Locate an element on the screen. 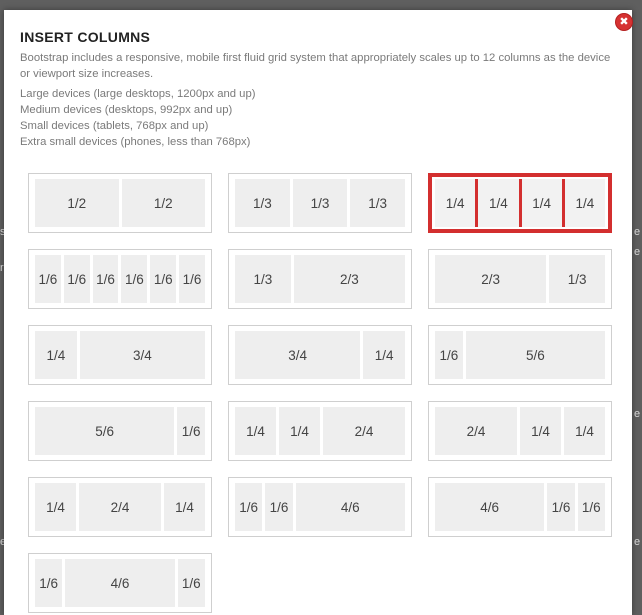  column-layout-option: 1/4 3/4 is located at coordinates (120, 355).